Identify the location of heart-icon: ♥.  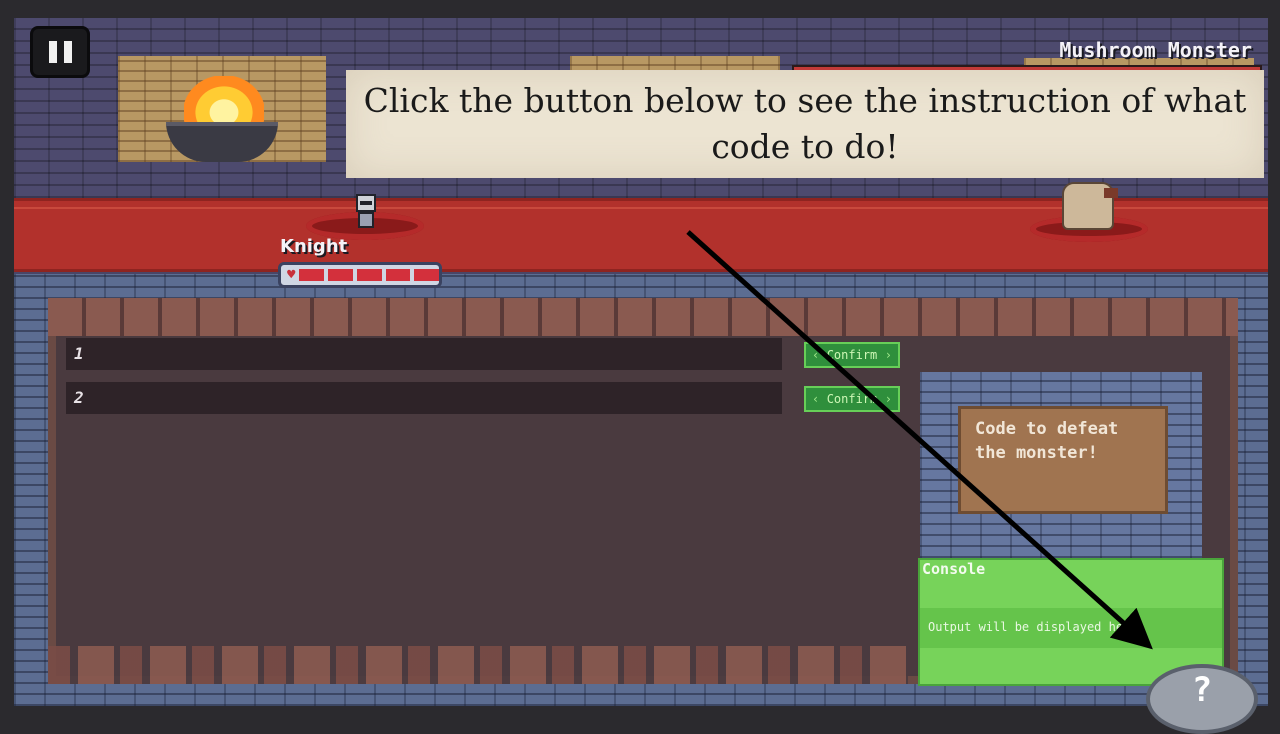
(291, 275).